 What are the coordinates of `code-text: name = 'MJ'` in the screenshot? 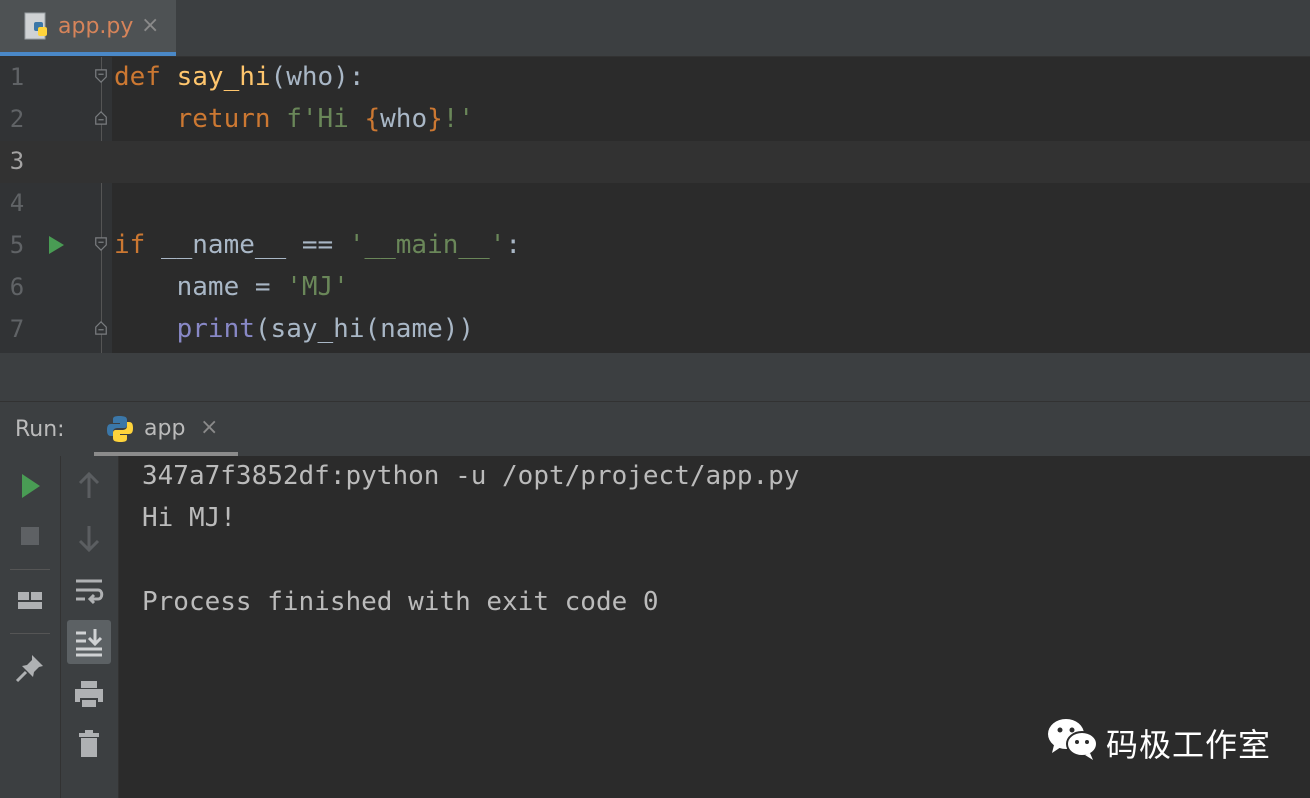 It's located at (231, 287).